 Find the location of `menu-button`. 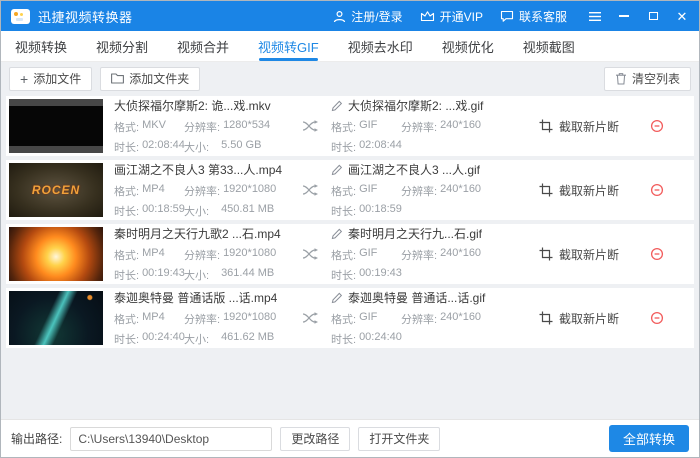

menu-button is located at coordinates (595, 16).